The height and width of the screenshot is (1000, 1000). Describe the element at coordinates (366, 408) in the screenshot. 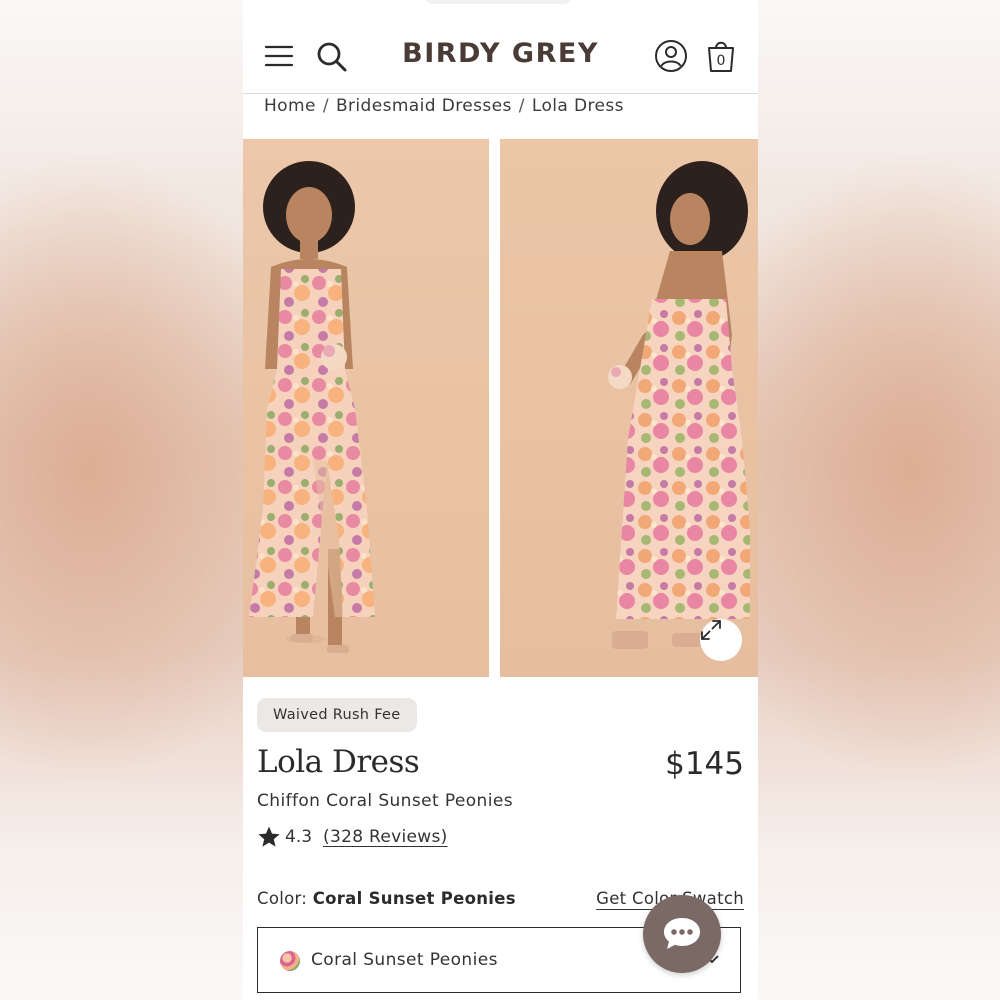

I see `front-view-photo` at that location.